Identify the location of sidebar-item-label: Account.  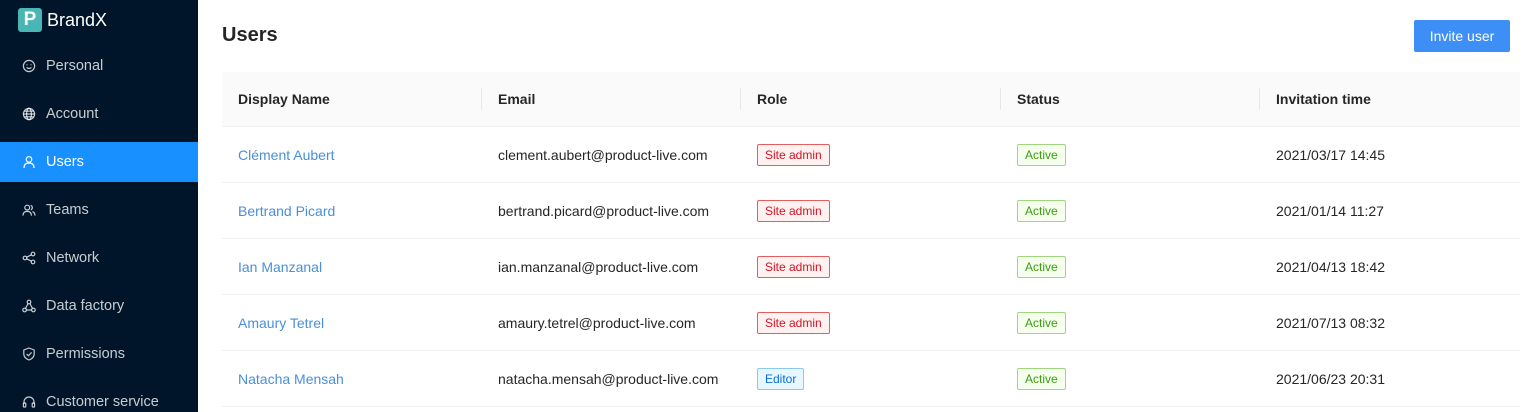
(72, 114).